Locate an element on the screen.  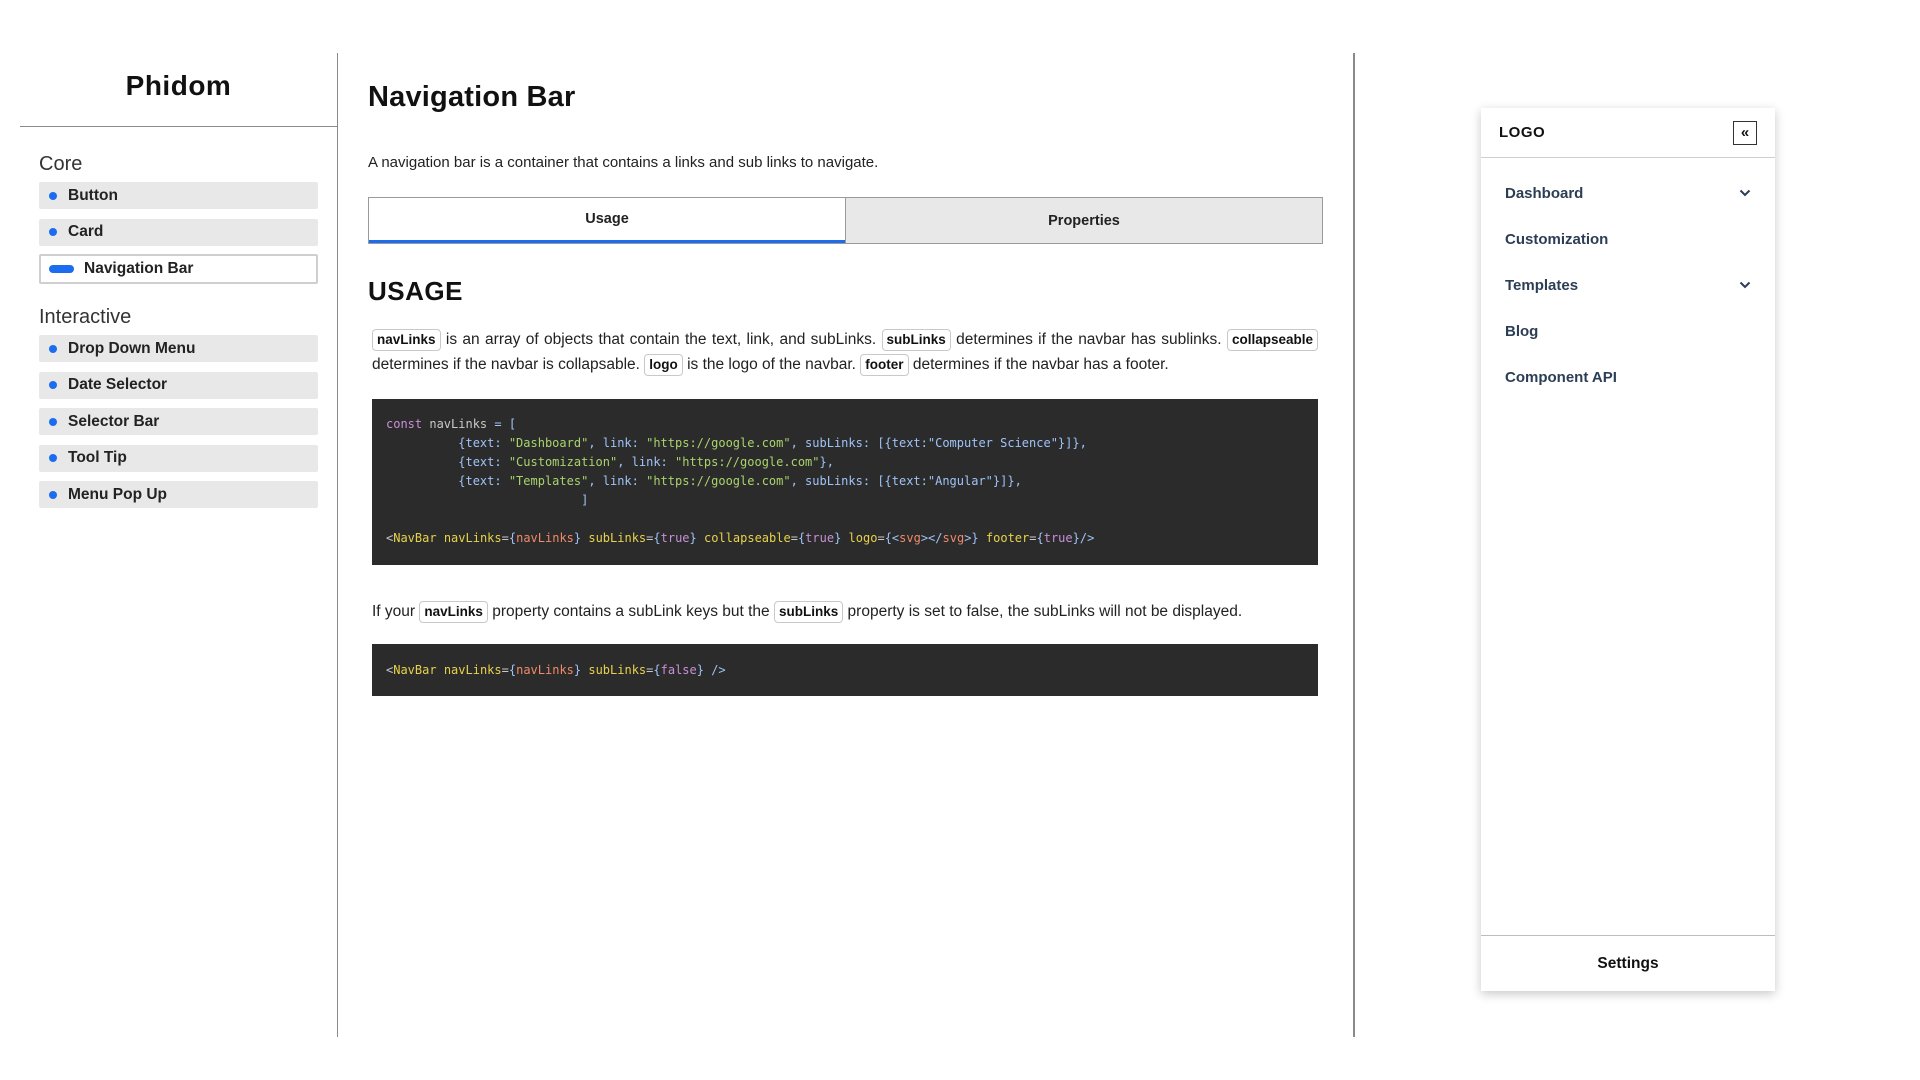
sidebar-item-navigation-bar: Navigation Bar is located at coordinates (178, 269).